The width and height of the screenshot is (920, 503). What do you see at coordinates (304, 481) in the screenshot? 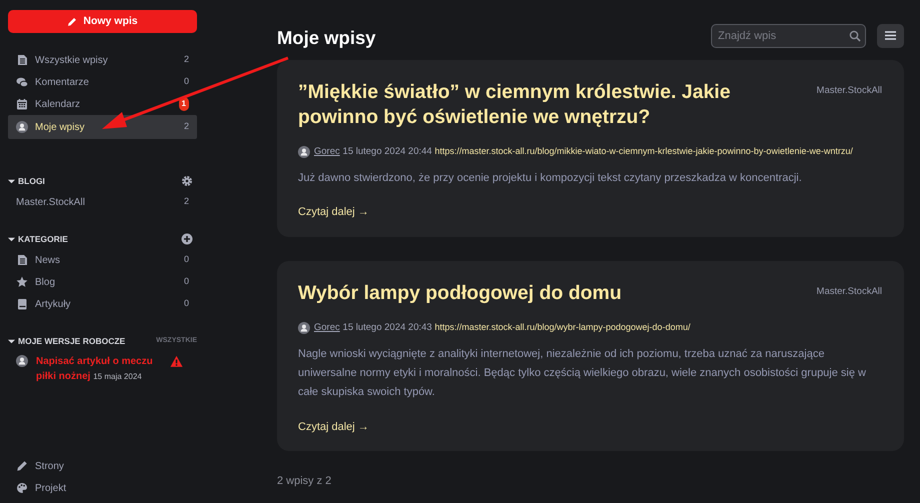
I see `pagination-info: 2 wpisy z 2` at bounding box center [304, 481].